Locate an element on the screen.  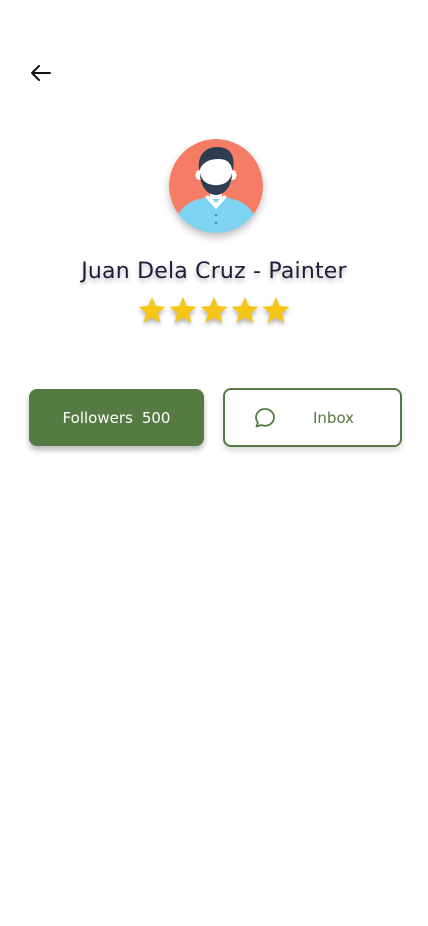
followers-label: Followers is located at coordinates (97, 417).